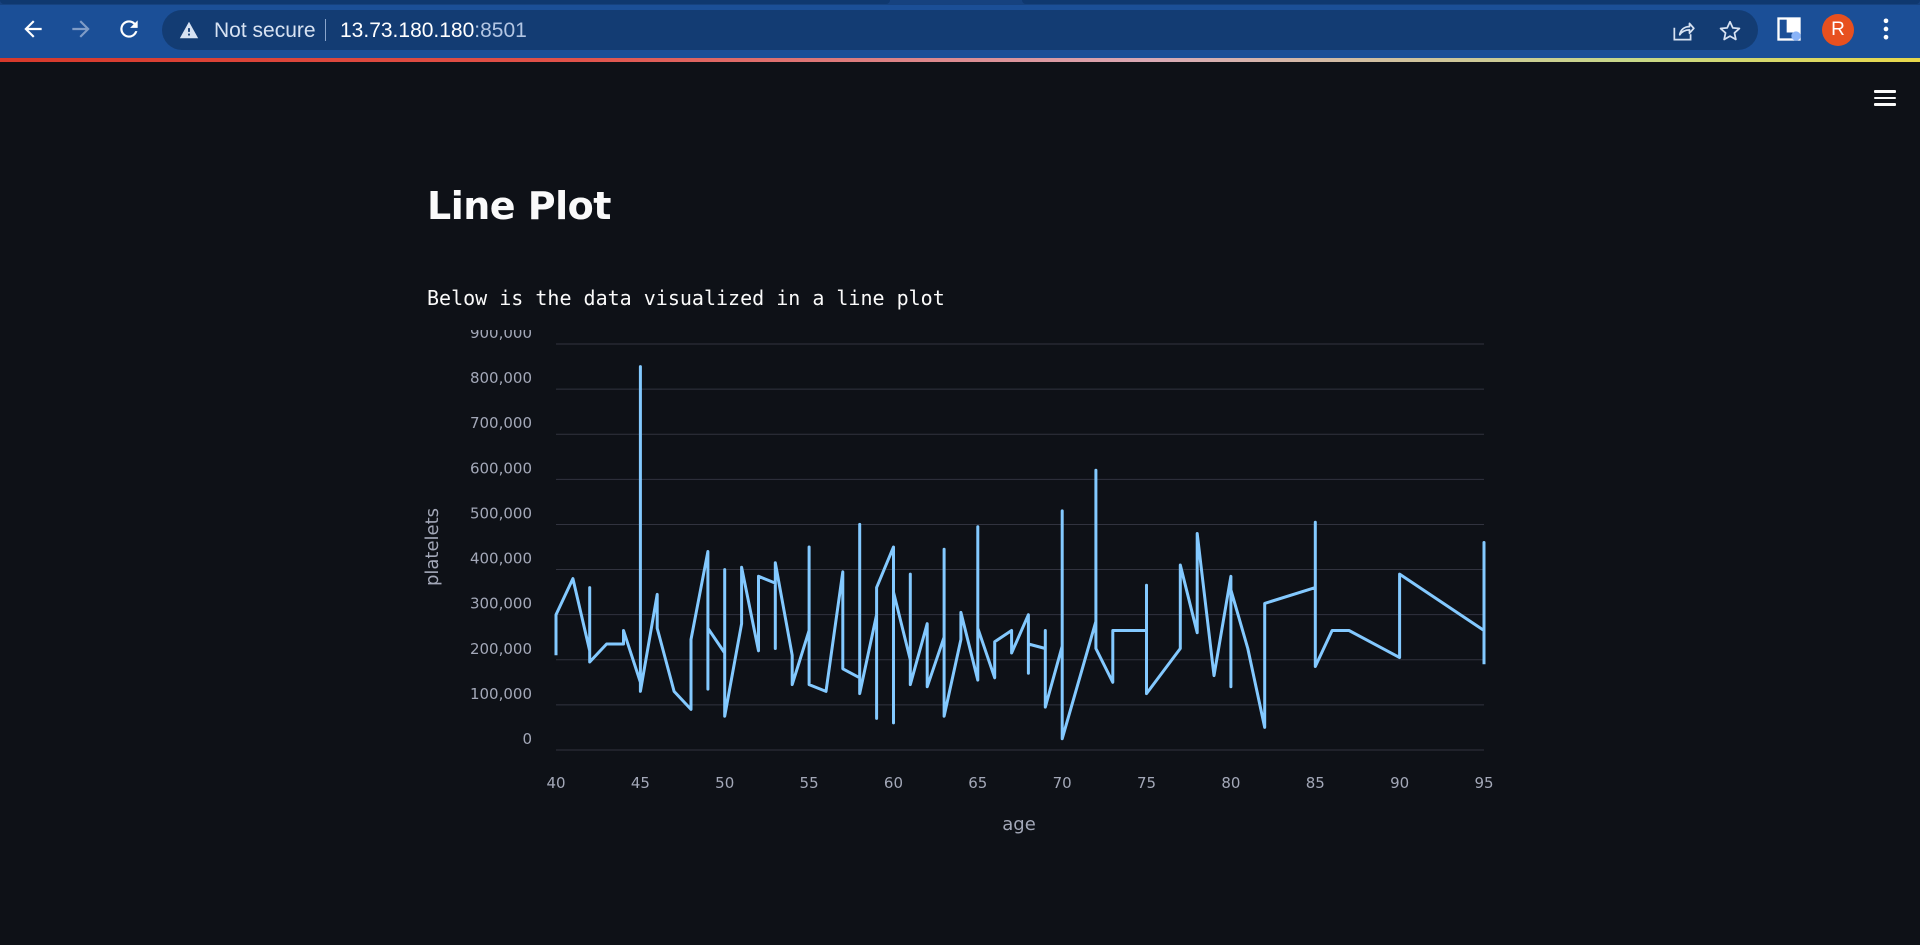  Describe the element at coordinates (519, 206) in the screenshot. I see `page-title: Line Plot` at that location.